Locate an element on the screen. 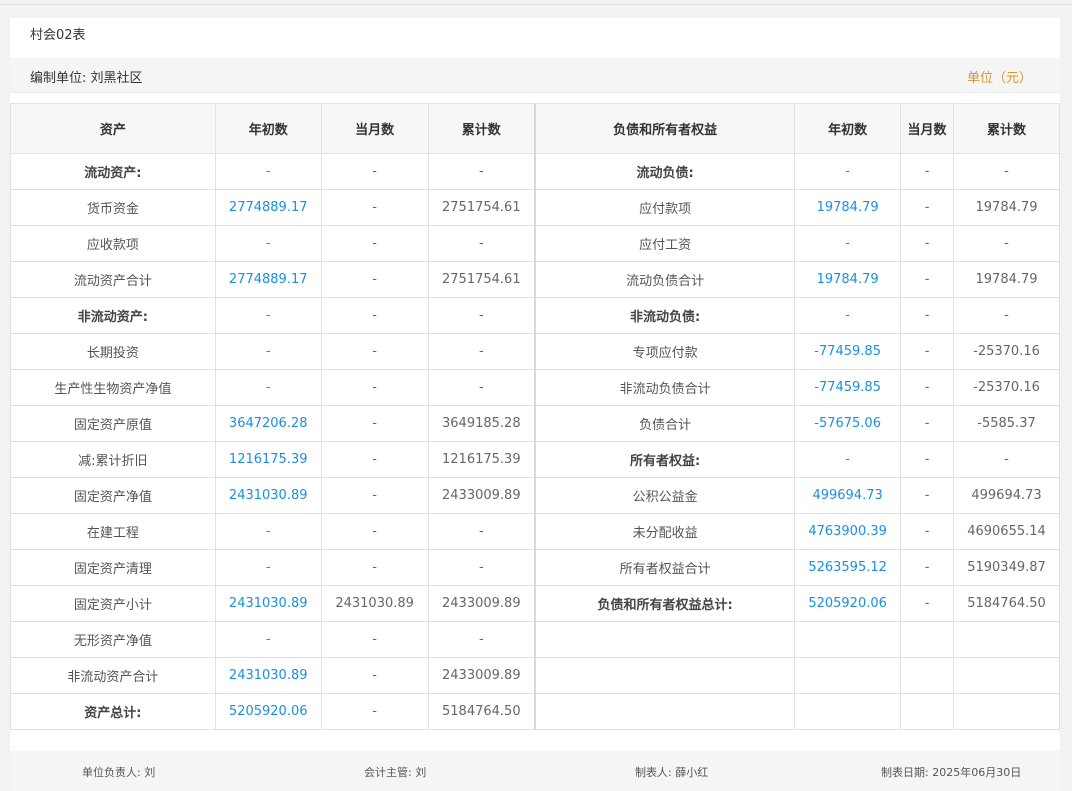 This screenshot has height=791, width=1072. table-row: 生产性生物资产净值 - - - 非流动负债合计 -77459.85- -25370.16 is located at coordinates (535, 387).